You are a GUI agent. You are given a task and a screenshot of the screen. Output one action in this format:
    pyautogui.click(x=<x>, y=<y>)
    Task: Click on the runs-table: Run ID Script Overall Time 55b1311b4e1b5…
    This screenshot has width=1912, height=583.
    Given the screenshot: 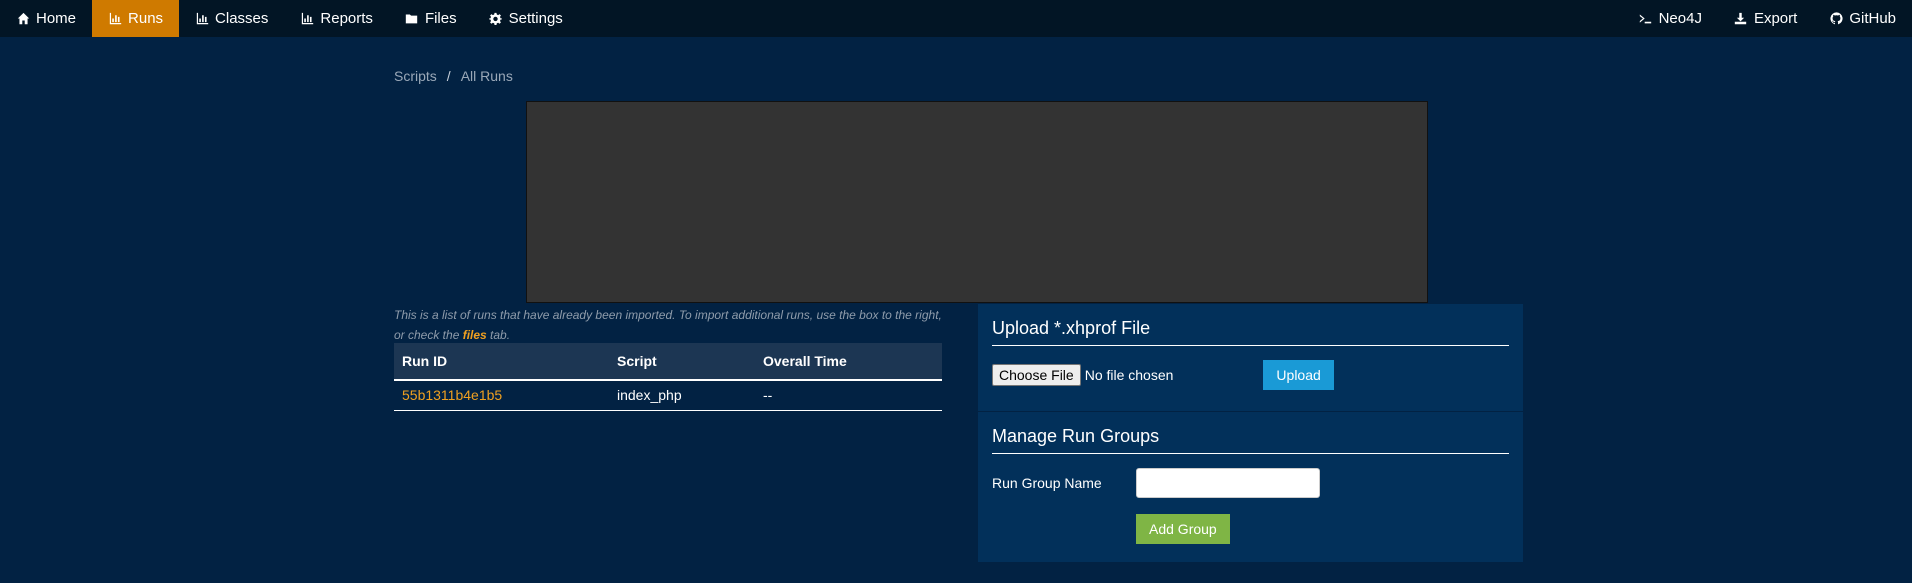 What is the action you would take?
    pyautogui.click(x=668, y=377)
    